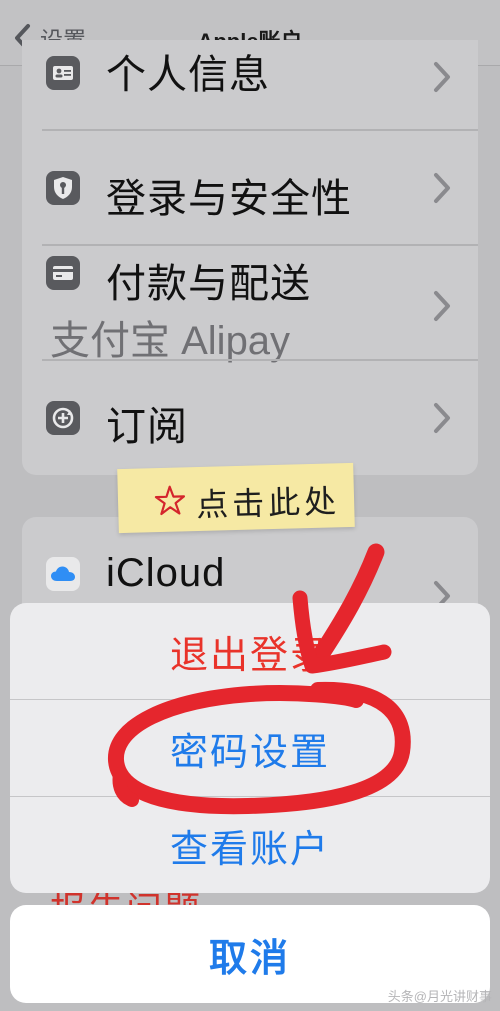 The height and width of the screenshot is (1011, 500). What do you see at coordinates (166, 573) in the screenshot?
I see `row-label: iCloud` at bounding box center [166, 573].